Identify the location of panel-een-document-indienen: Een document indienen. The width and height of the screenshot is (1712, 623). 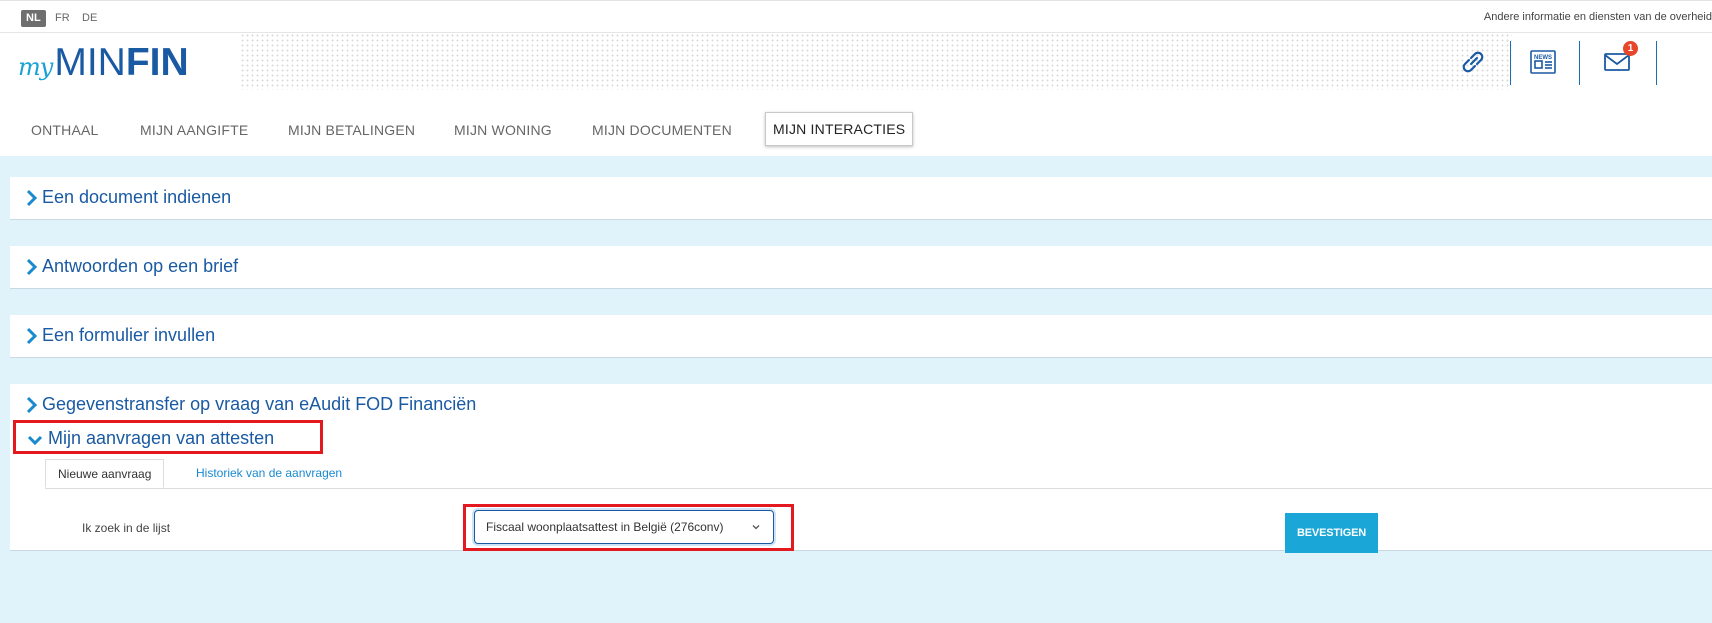
(861, 198).